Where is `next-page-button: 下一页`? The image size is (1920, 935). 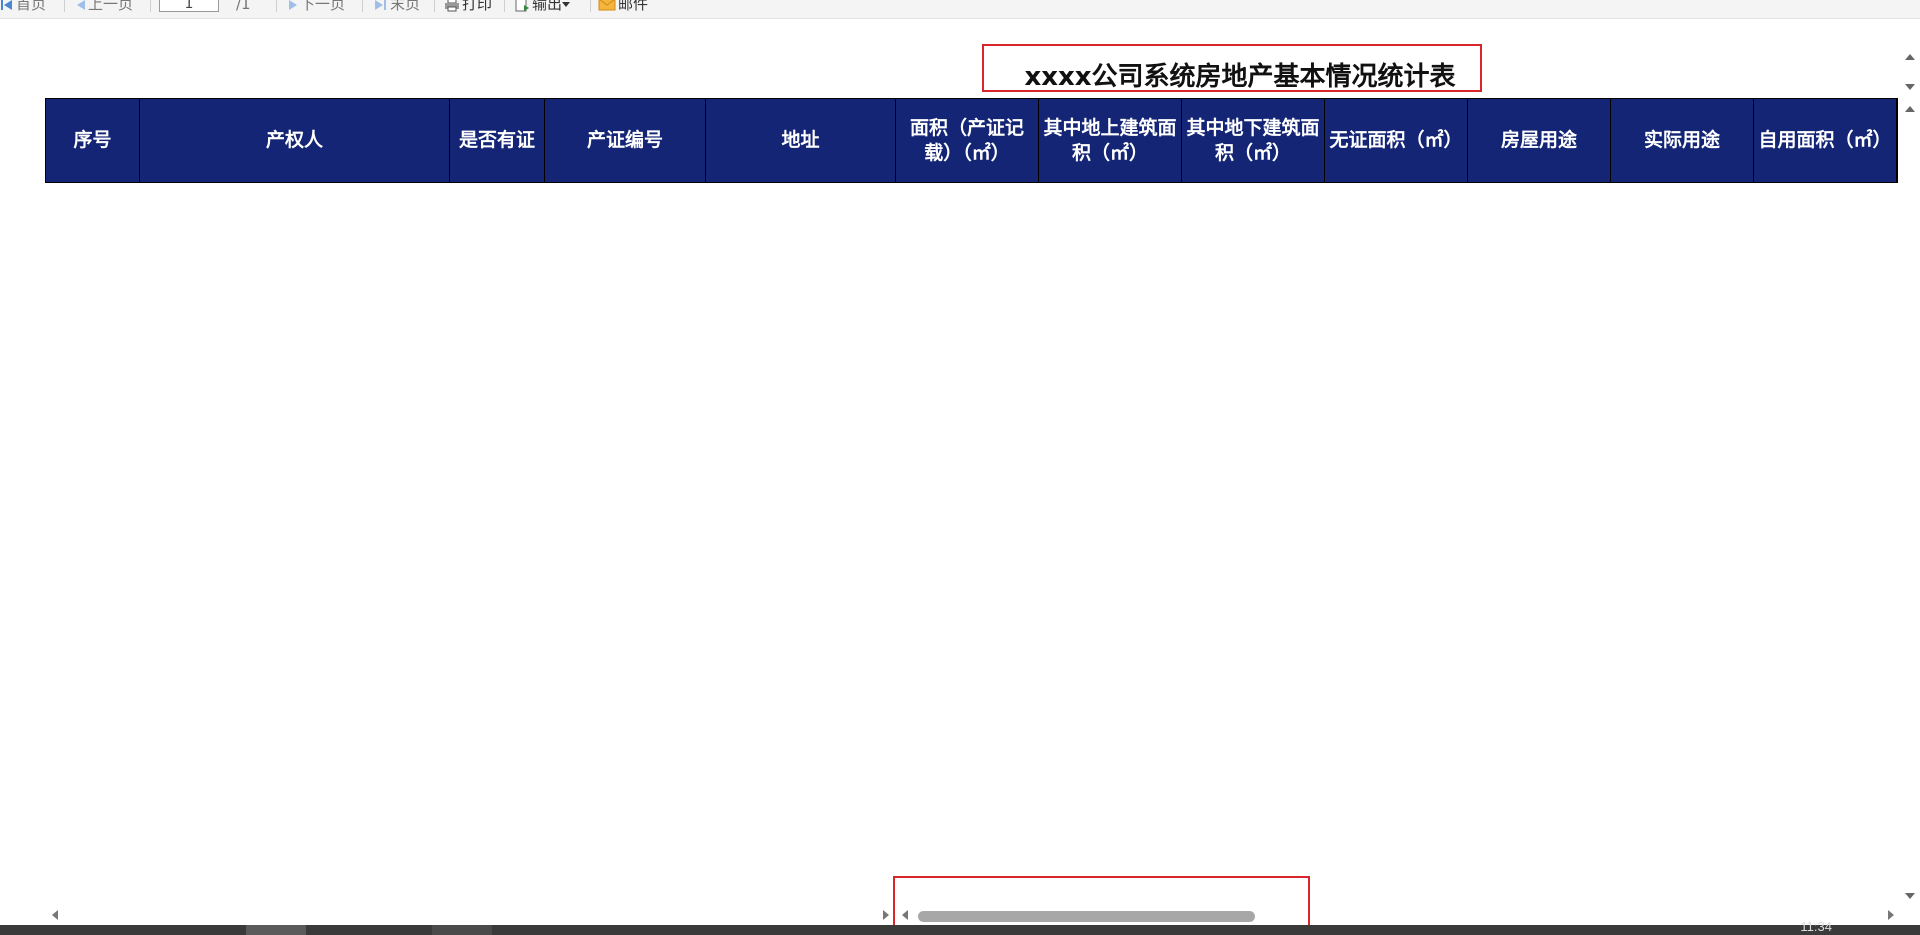 next-page-button: 下一页 is located at coordinates (316, 8).